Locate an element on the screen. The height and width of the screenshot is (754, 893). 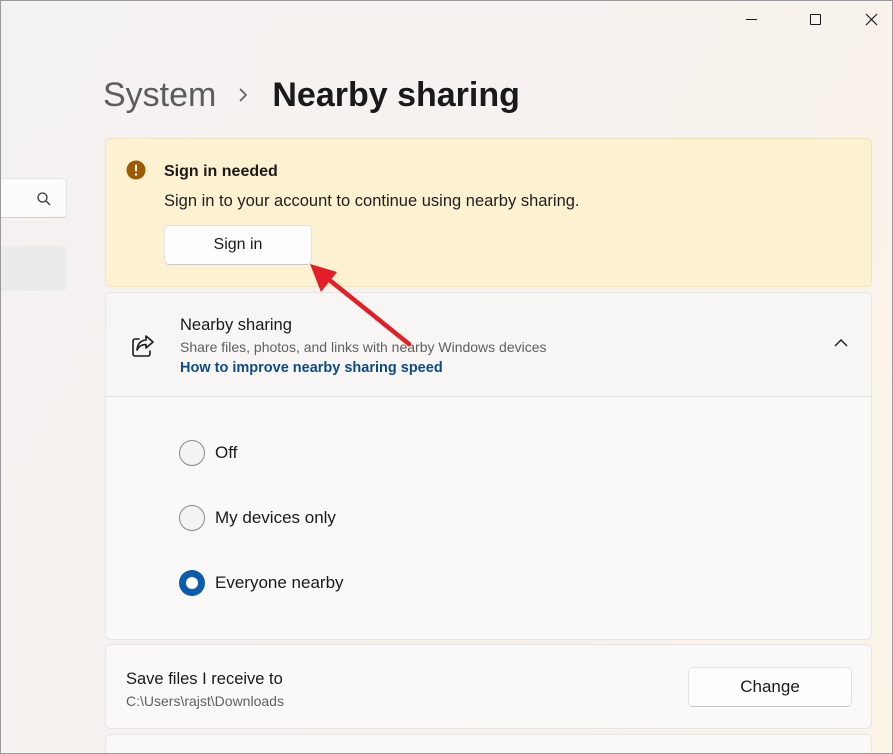
minimize-button is located at coordinates (751, 19).